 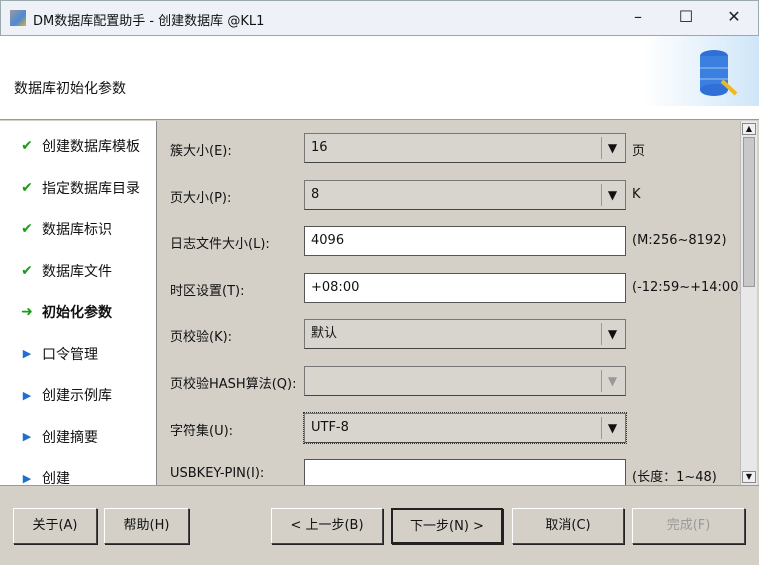 I want to click on field-label: 时区设置(T):, so click(x=207, y=291).